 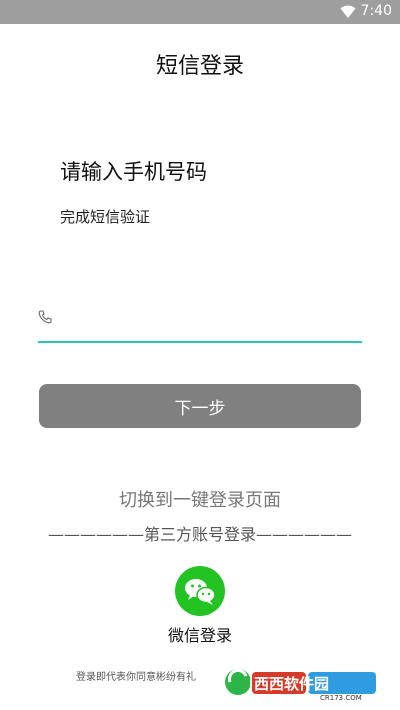 I want to click on status-bar: 7:40, so click(x=200, y=12).